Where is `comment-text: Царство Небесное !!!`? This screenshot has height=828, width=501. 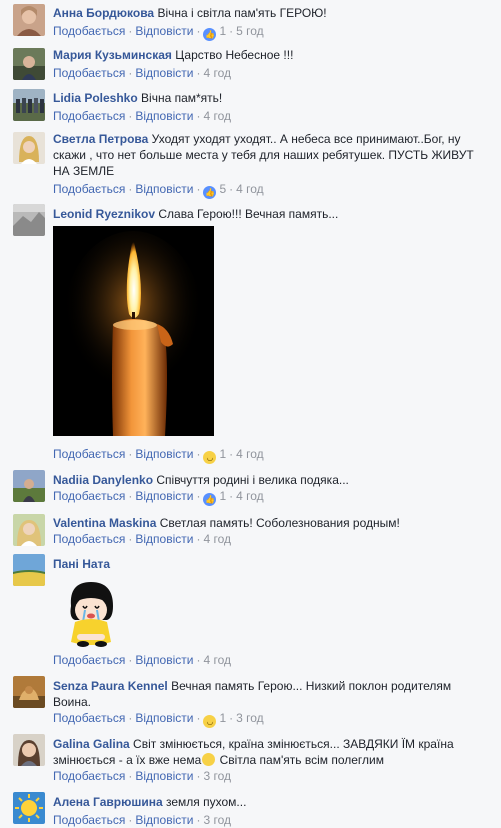 comment-text: Царство Небесное !!! is located at coordinates (234, 55).